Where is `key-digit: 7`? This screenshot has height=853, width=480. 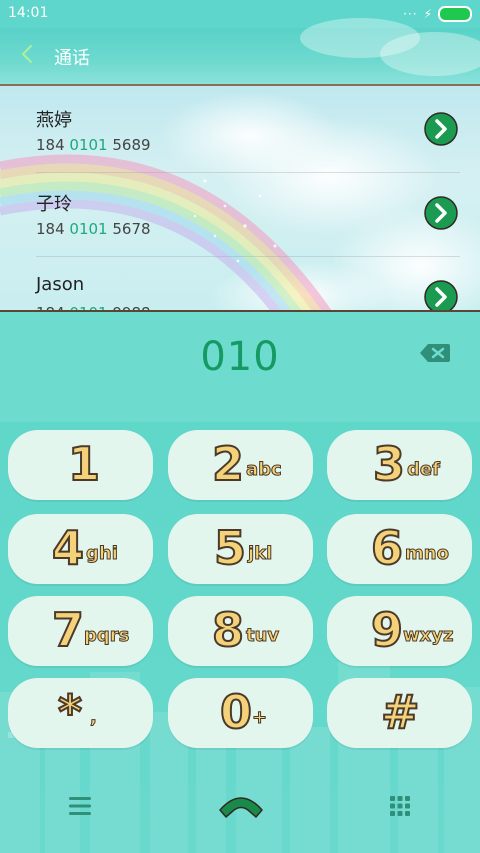 key-digit: 7 is located at coordinates (68, 630).